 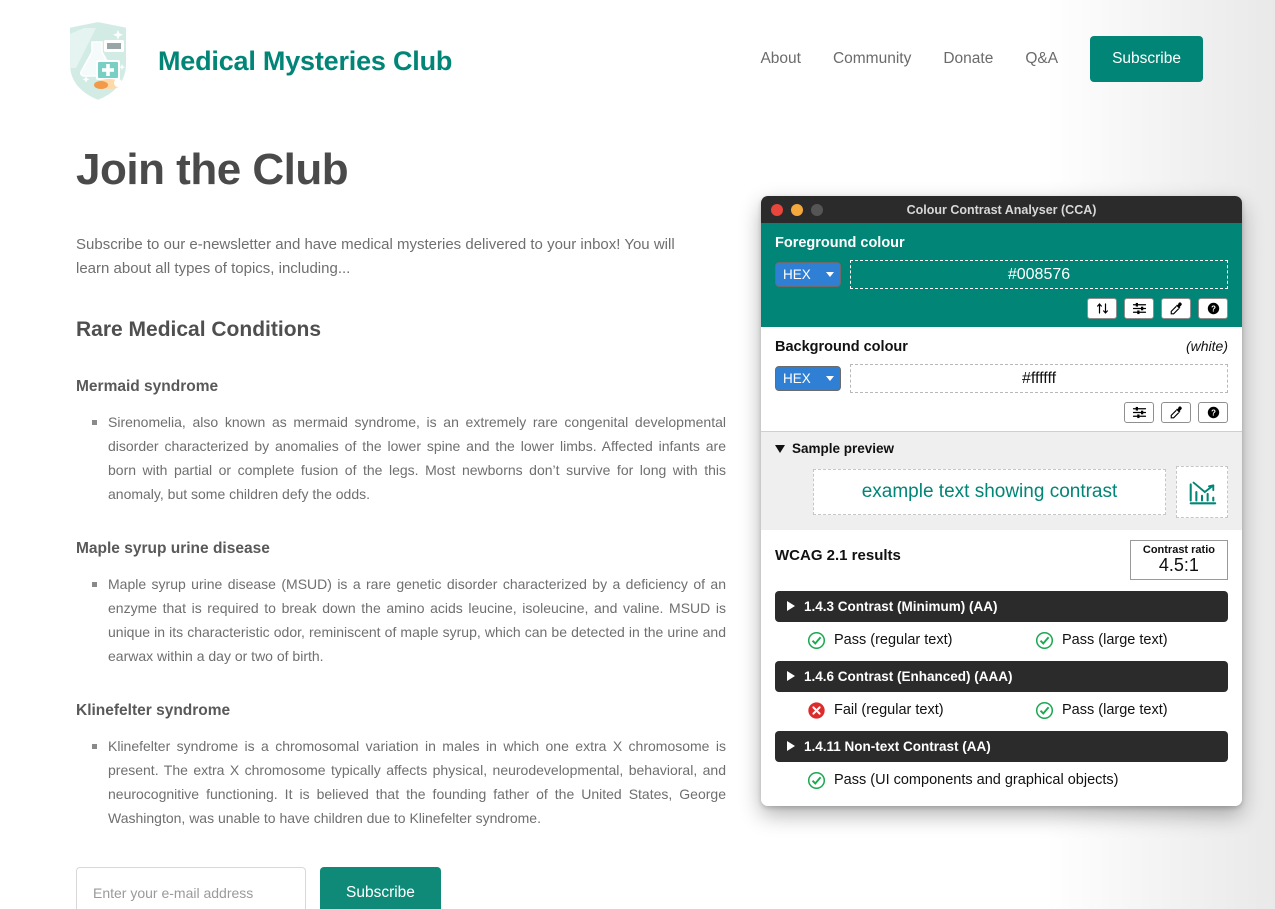 What do you see at coordinates (1039, 274) in the screenshot?
I see `foreground-colour-input: #008576` at bounding box center [1039, 274].